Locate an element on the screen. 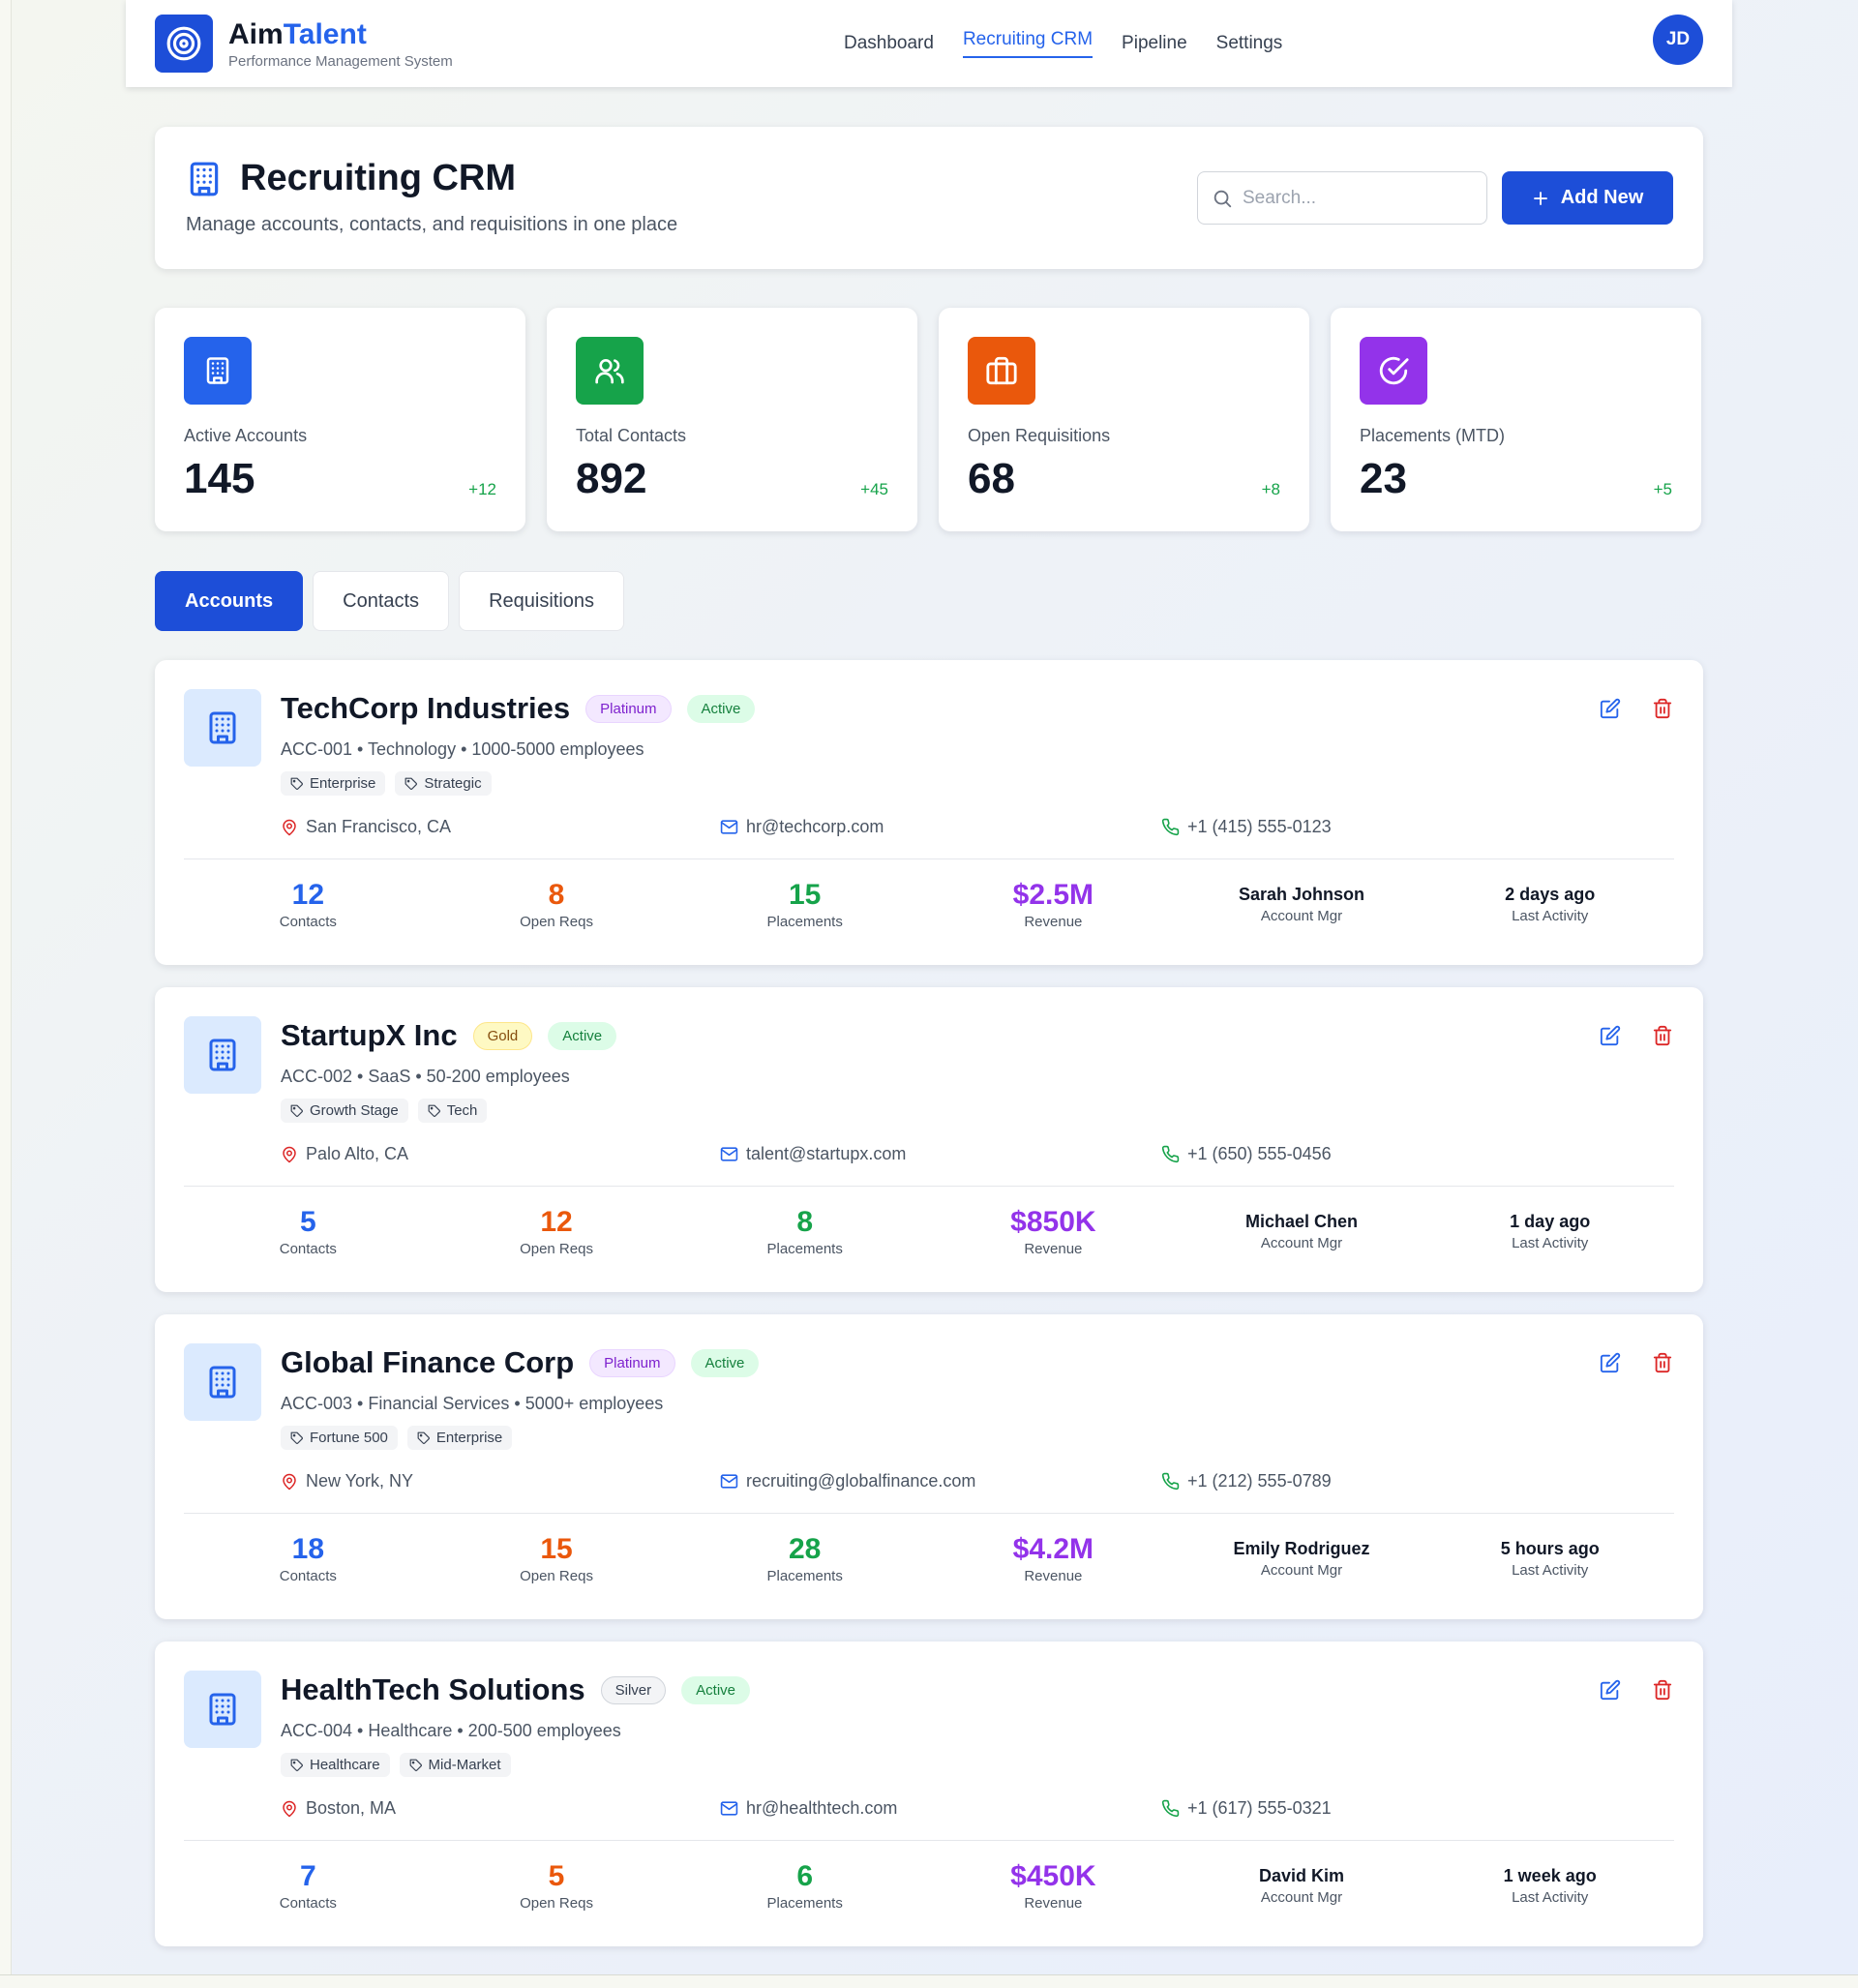 This screenshot has width=1858, height=1988. search-input is located at coordinates (1354, 198).